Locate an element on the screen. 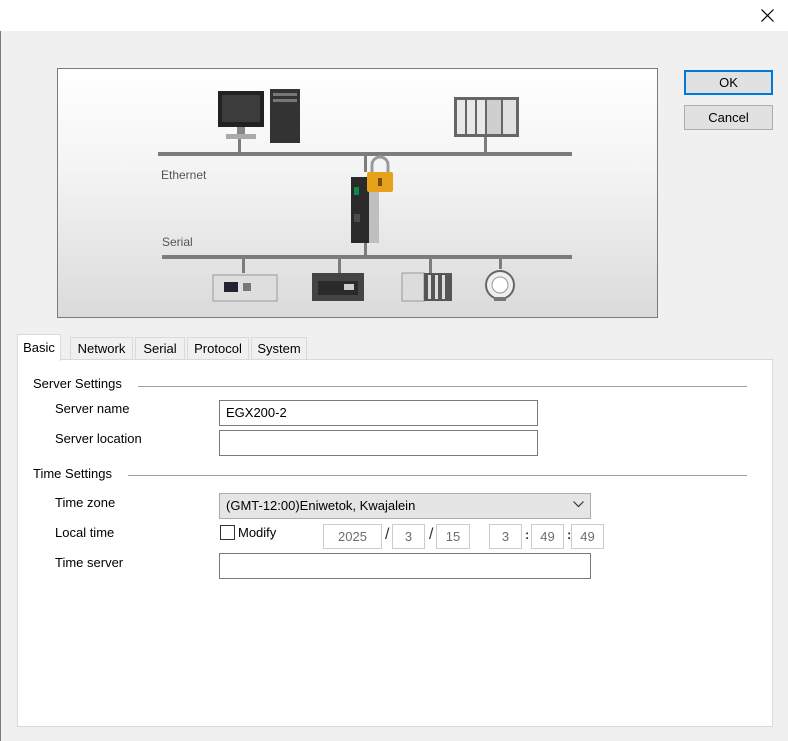  tab-protocol: Protocol is located at coordinates (218, 348).